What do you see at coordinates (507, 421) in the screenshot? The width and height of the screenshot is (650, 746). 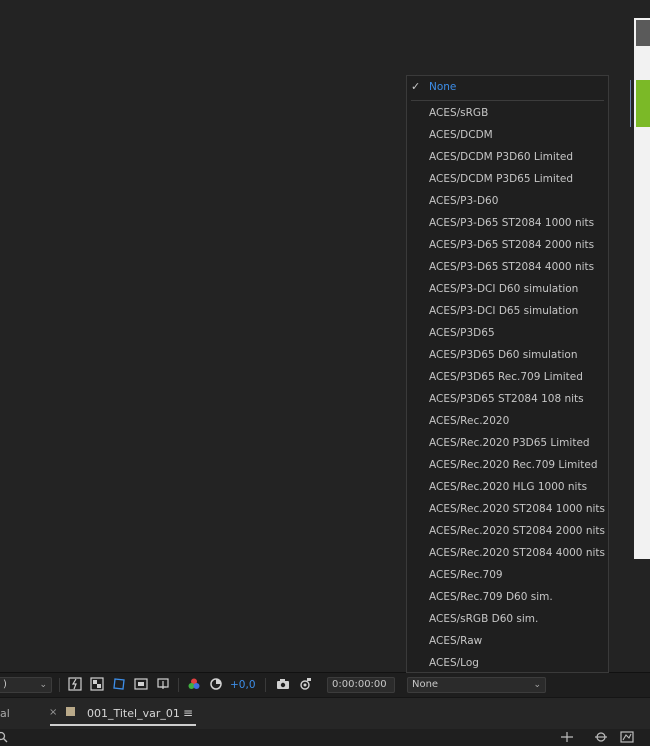 I see `menu-item: ACES/Rec.2020` at bounding box center [507, 421].